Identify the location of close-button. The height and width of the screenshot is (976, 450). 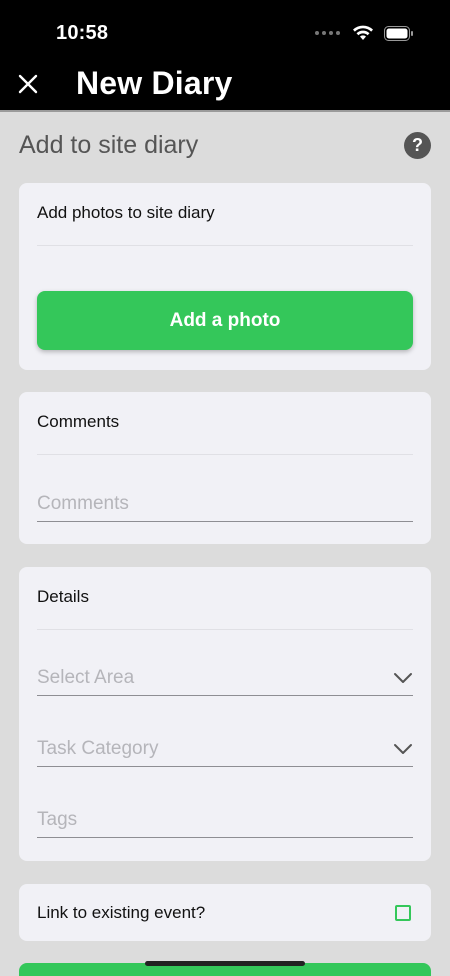
(28, 84).